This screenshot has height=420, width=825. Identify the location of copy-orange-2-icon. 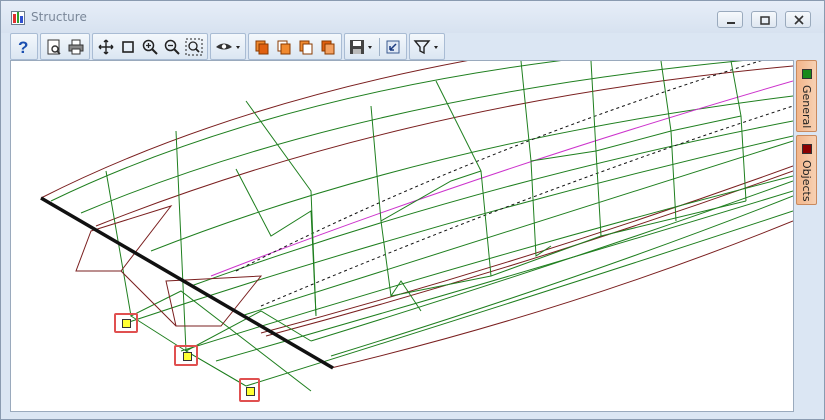
(284, 47).